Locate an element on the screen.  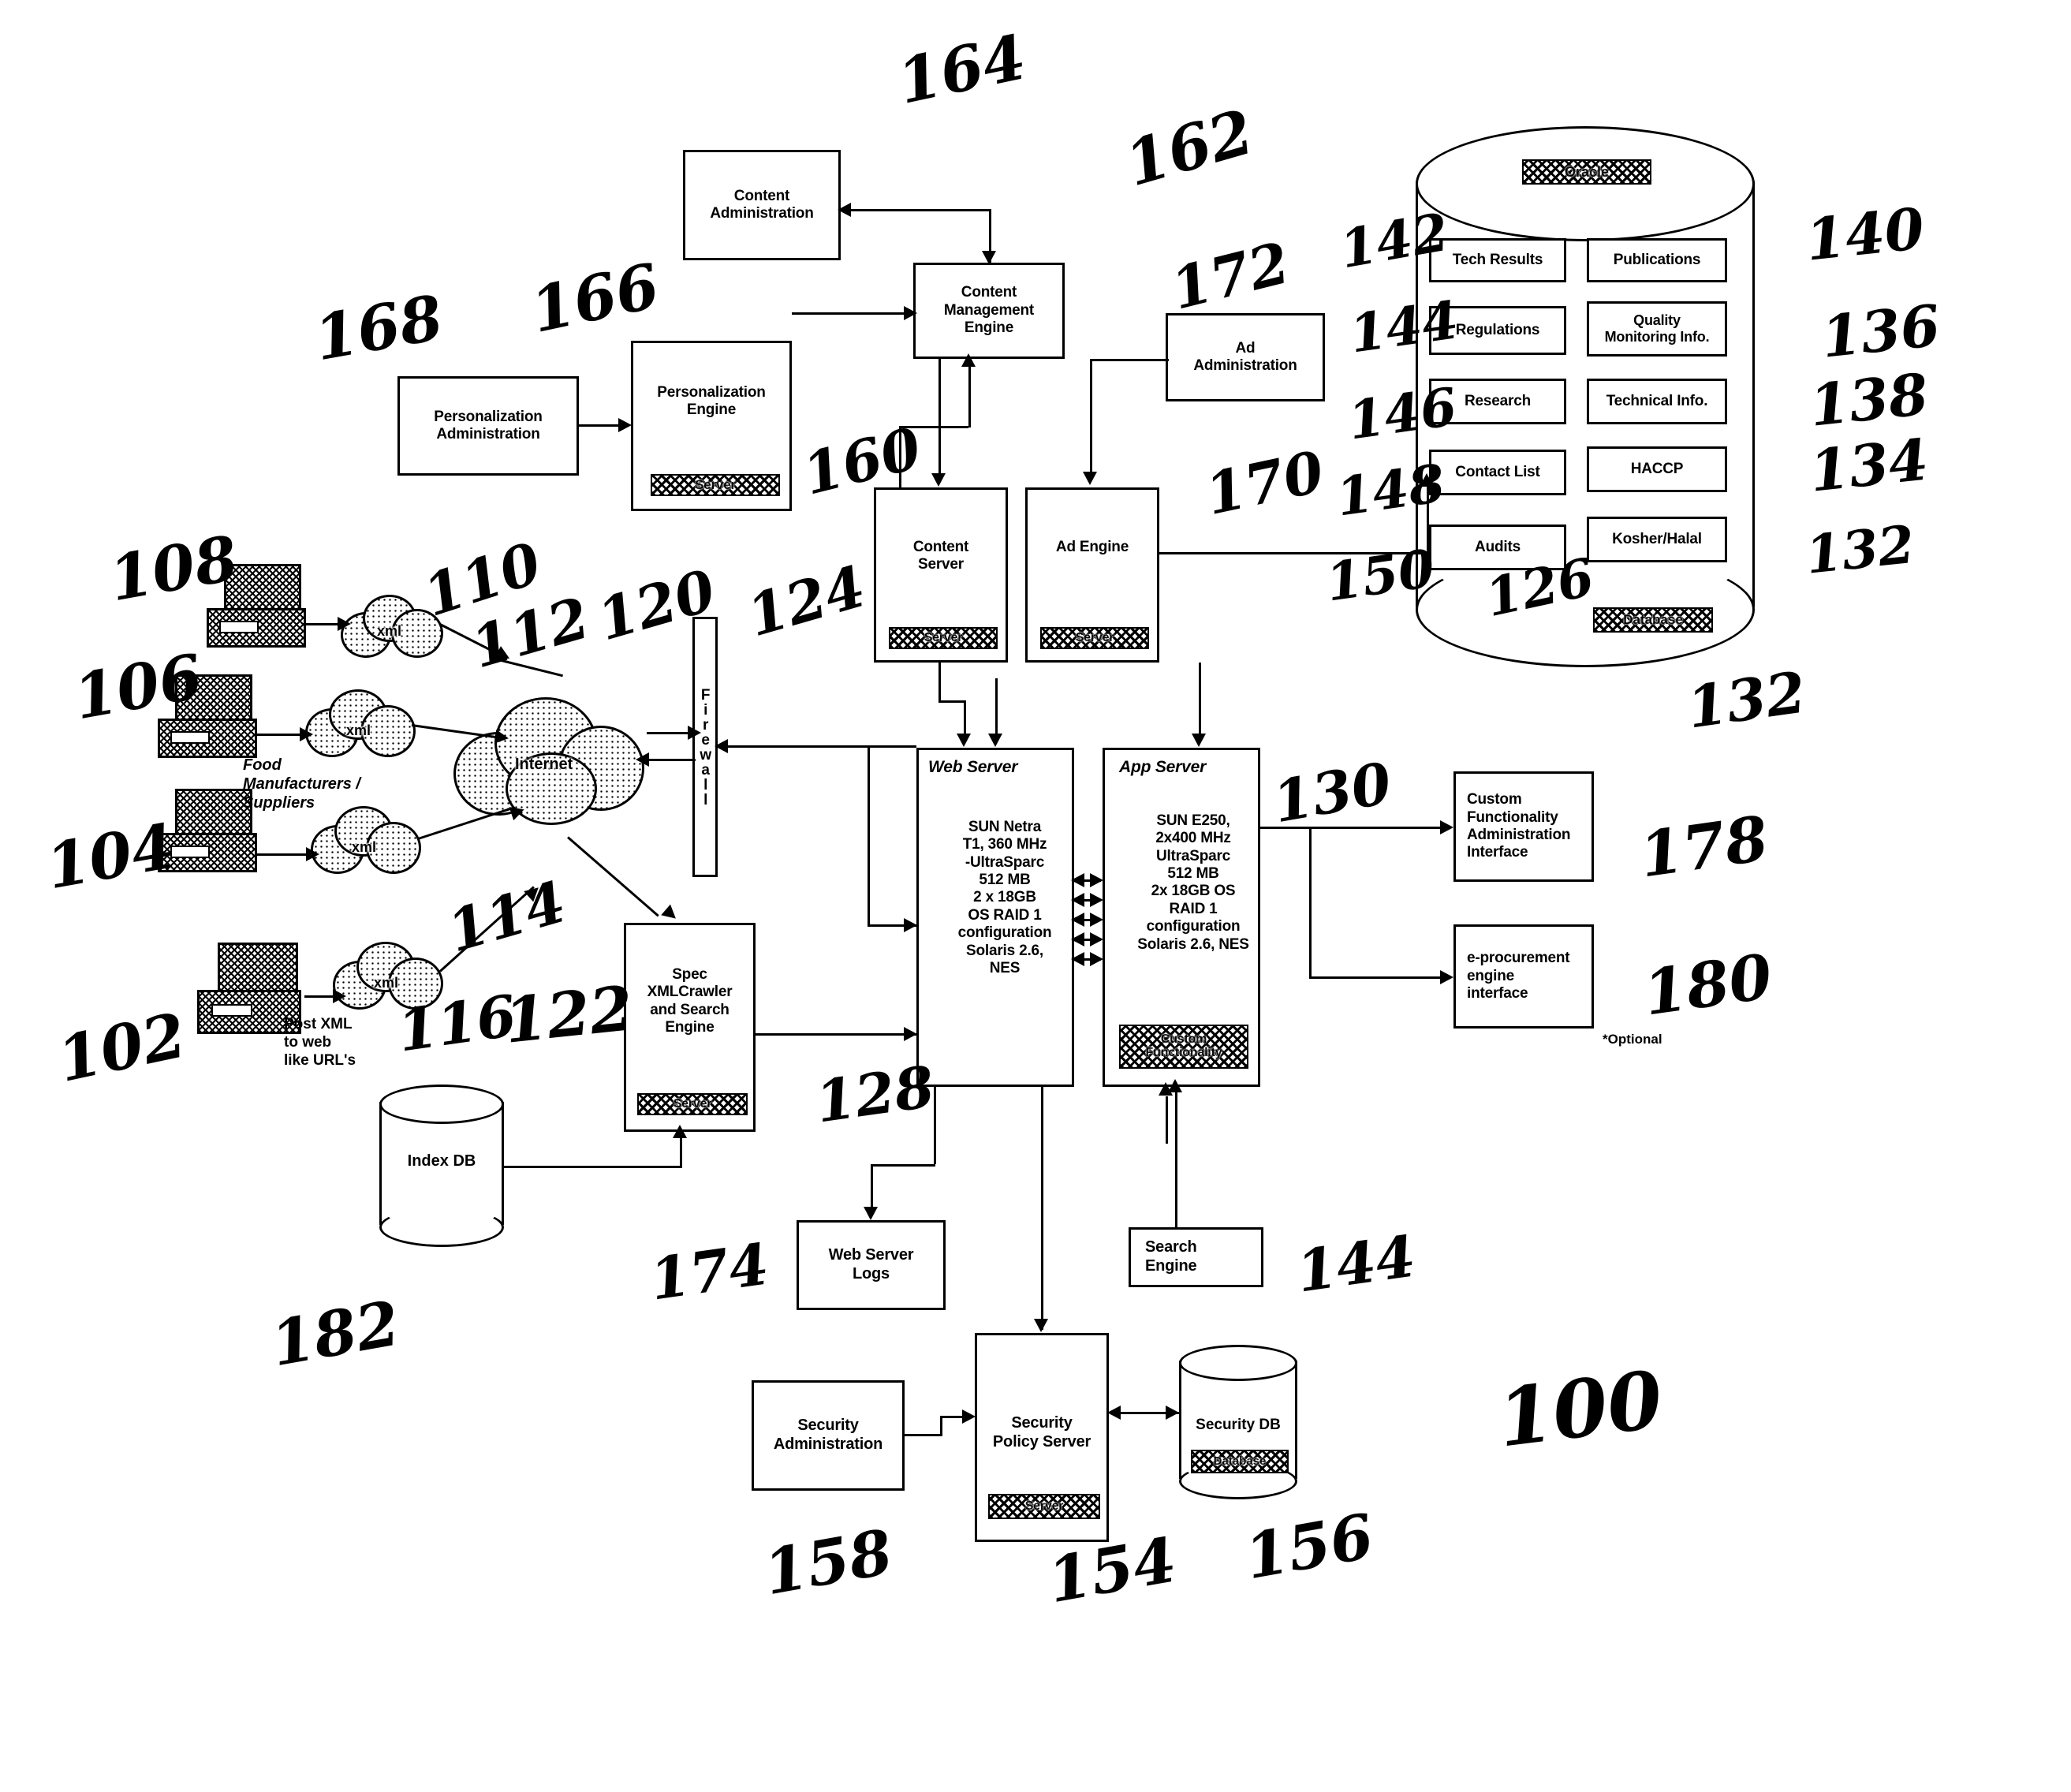
web-server-logs-box: Web Server Logs is located at coordinates (871, 1265).